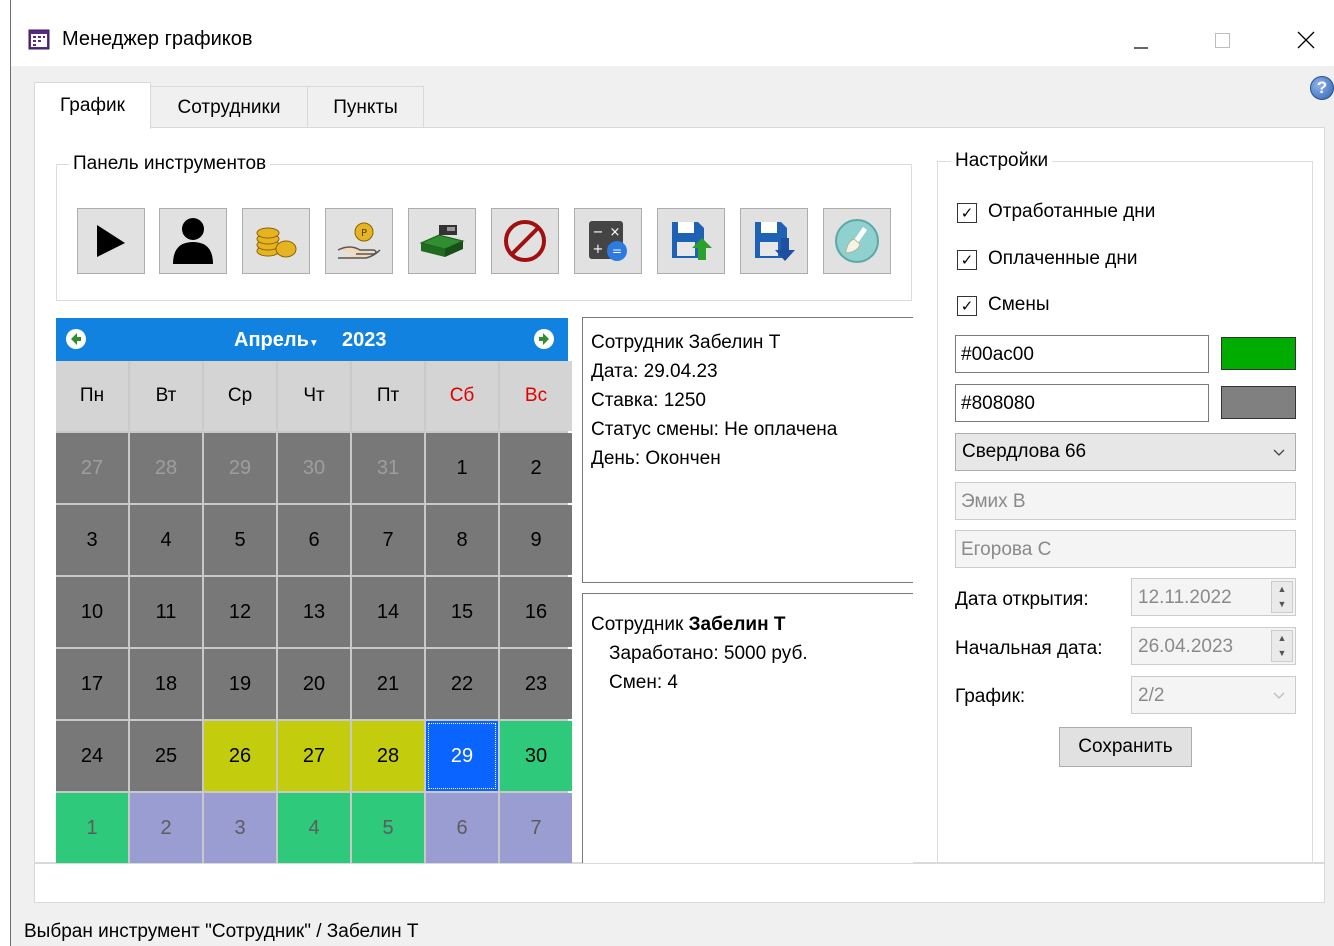 This screenshot has width=1334, height=946. Describe the element at coordinates (240, 612) in the screenshot. I see `calendar-day: 12` at that location.